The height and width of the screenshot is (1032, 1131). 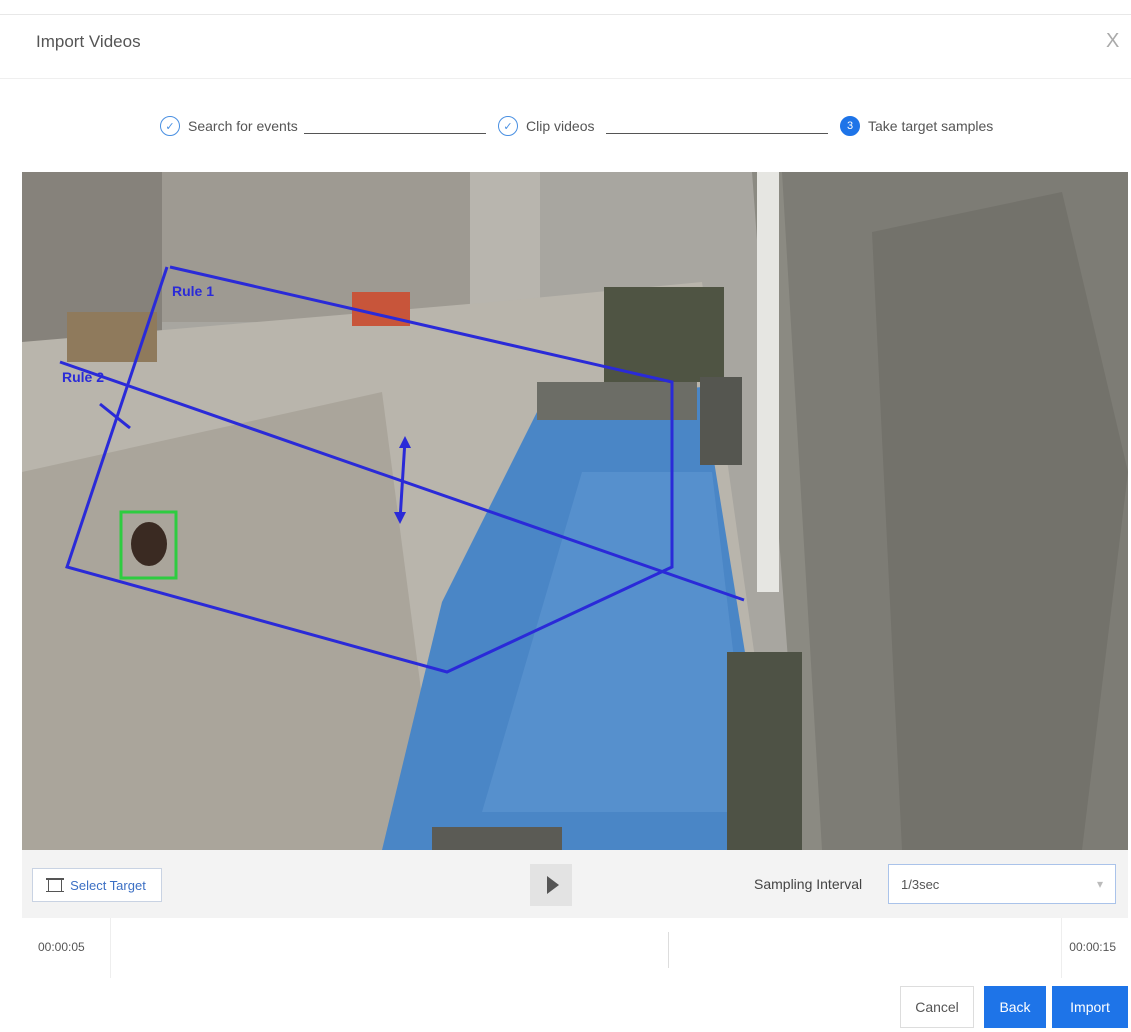 I want to click on step-label: Clip videos, so click(x=560, y=126).